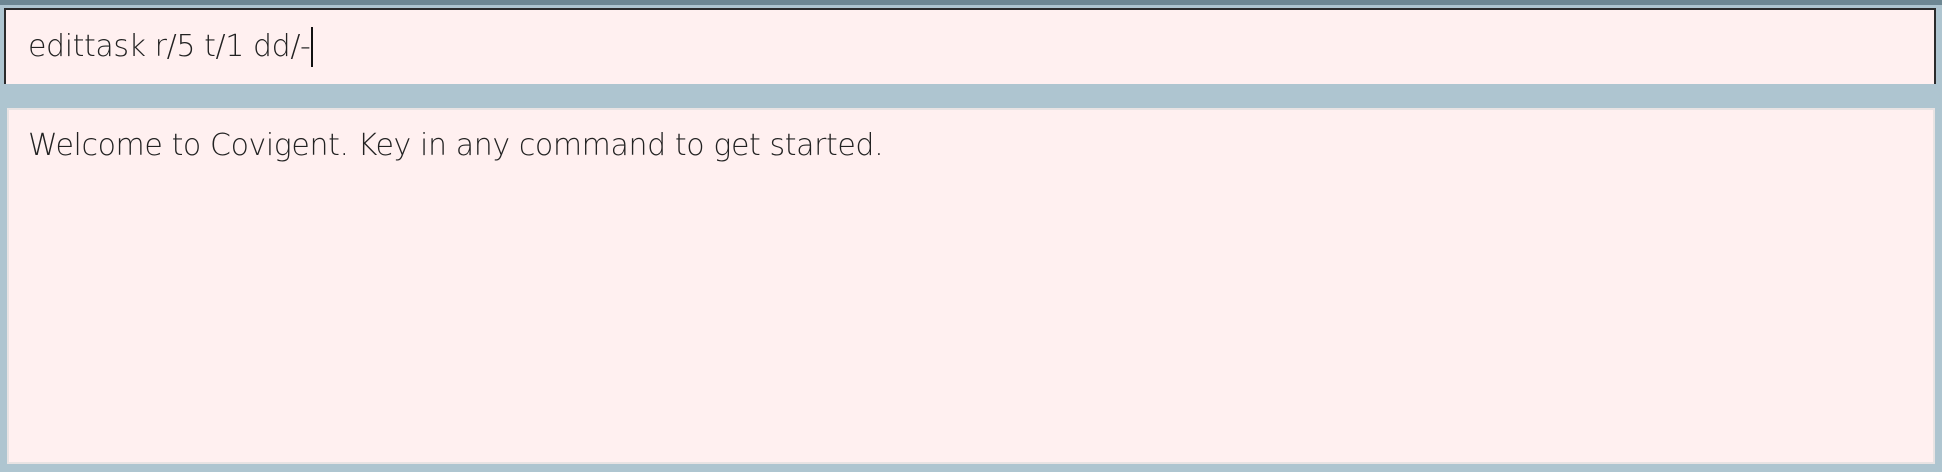 The width and height of the screenshot is (1942, 472). What do you see at coordinates (312, 47) in the screenshot?
I see `text-caret` at bounding box center [312, 47].